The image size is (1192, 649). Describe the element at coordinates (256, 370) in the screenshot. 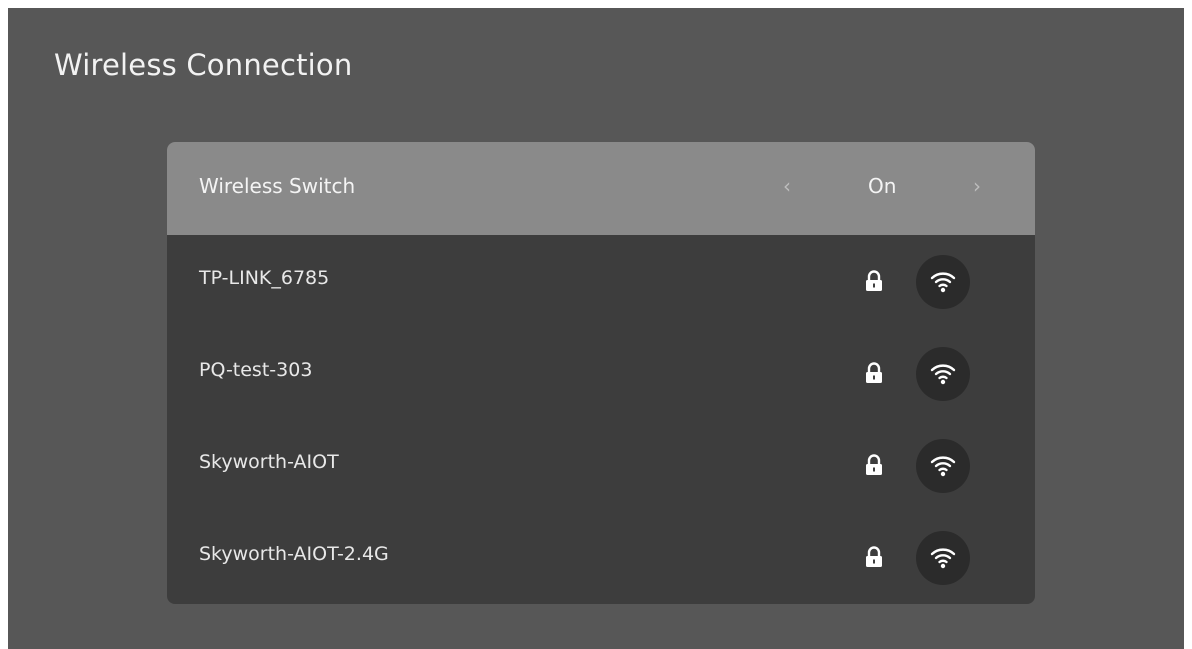

I see `network-name: PQ-test-303` at that location.